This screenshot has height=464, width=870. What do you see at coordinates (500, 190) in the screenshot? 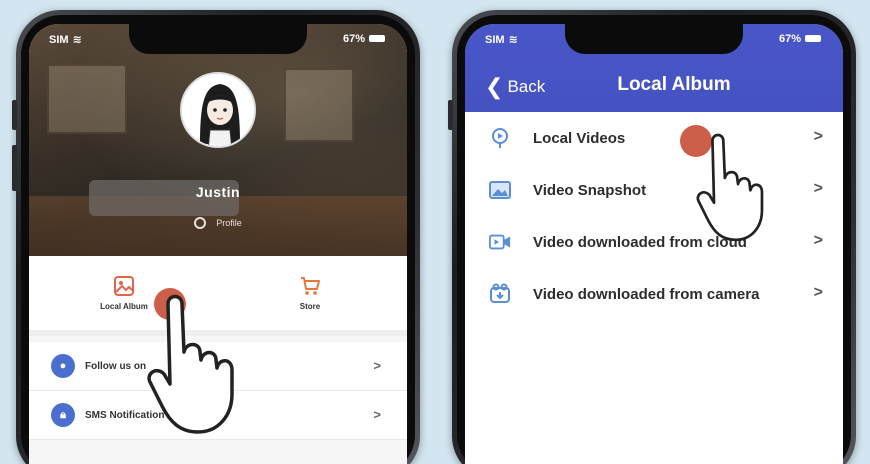
I see `picture-icon` at bounding box center [500, 190].